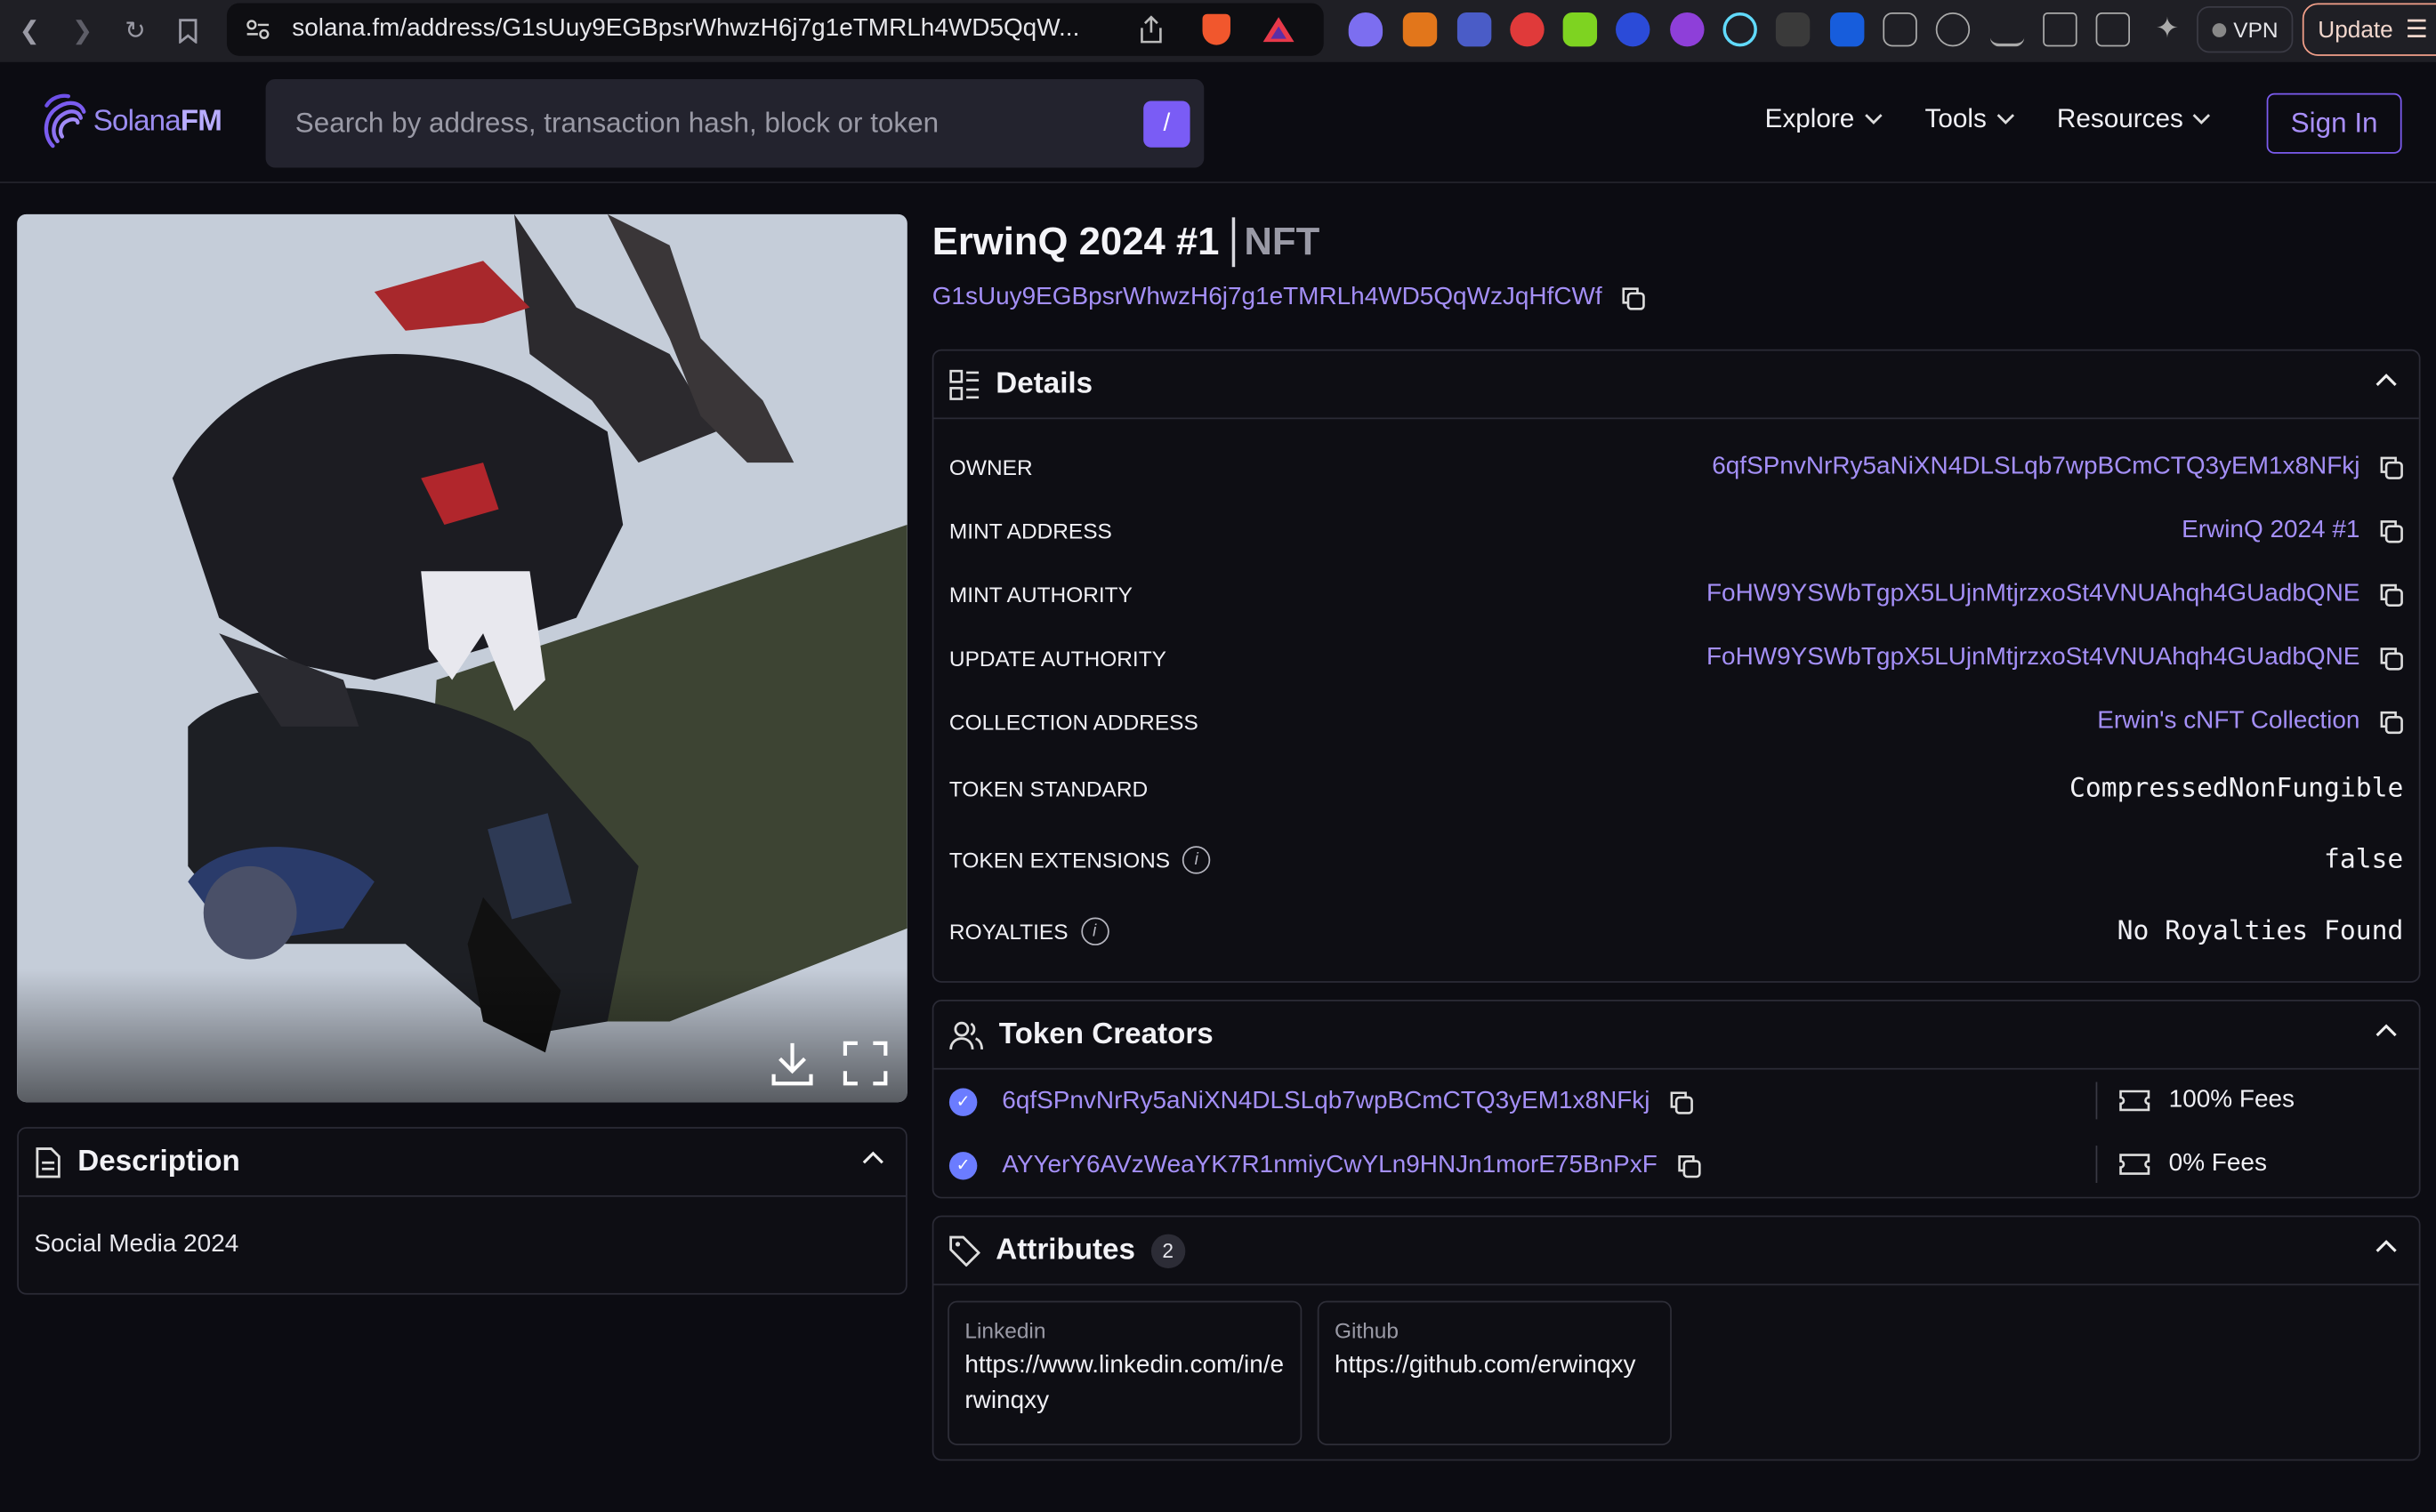  What do you see at coordinates (29, 31) in the screenshot?
I see `back-icon: ❮` at bounding box center [29, 31].